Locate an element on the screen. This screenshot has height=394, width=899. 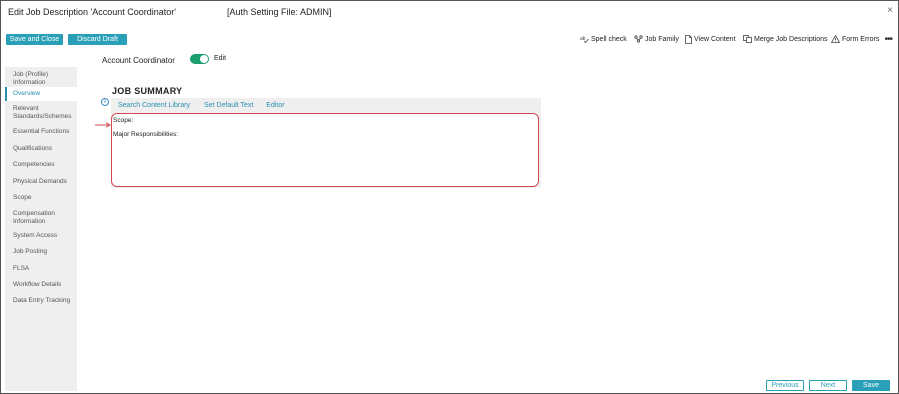
highlight-arrow-icon is located at coordinates (103, 125).